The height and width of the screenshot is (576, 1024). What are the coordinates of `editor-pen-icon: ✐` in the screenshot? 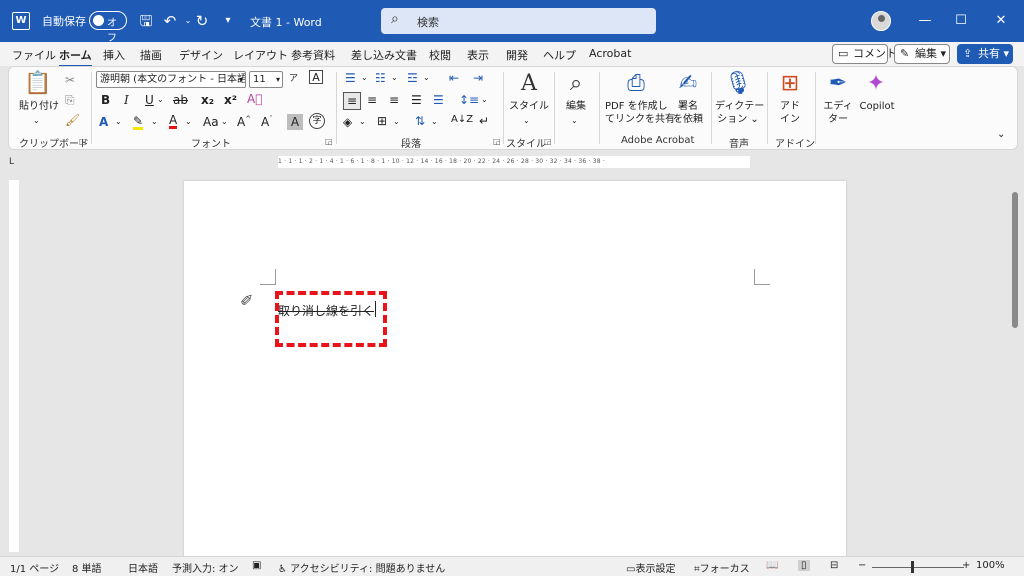 It's located at (246, 300).